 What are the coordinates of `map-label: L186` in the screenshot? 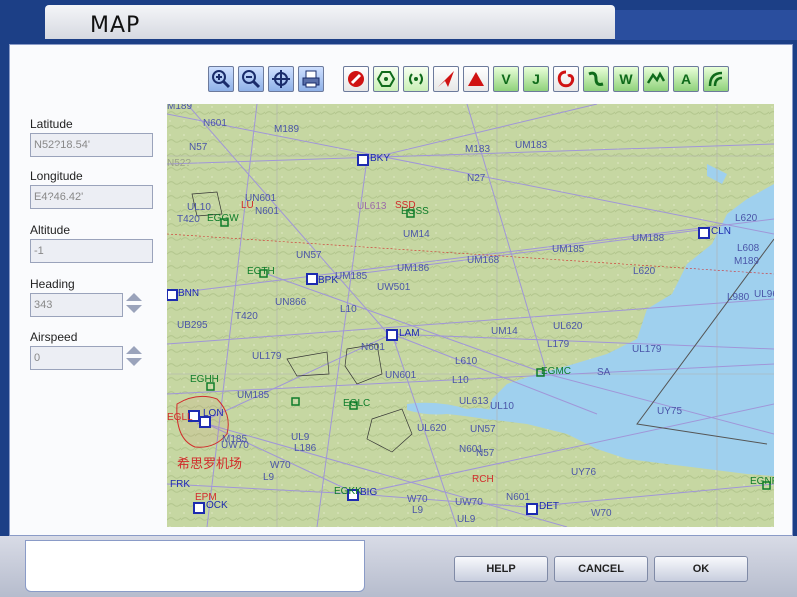 It's located at (305, 448).